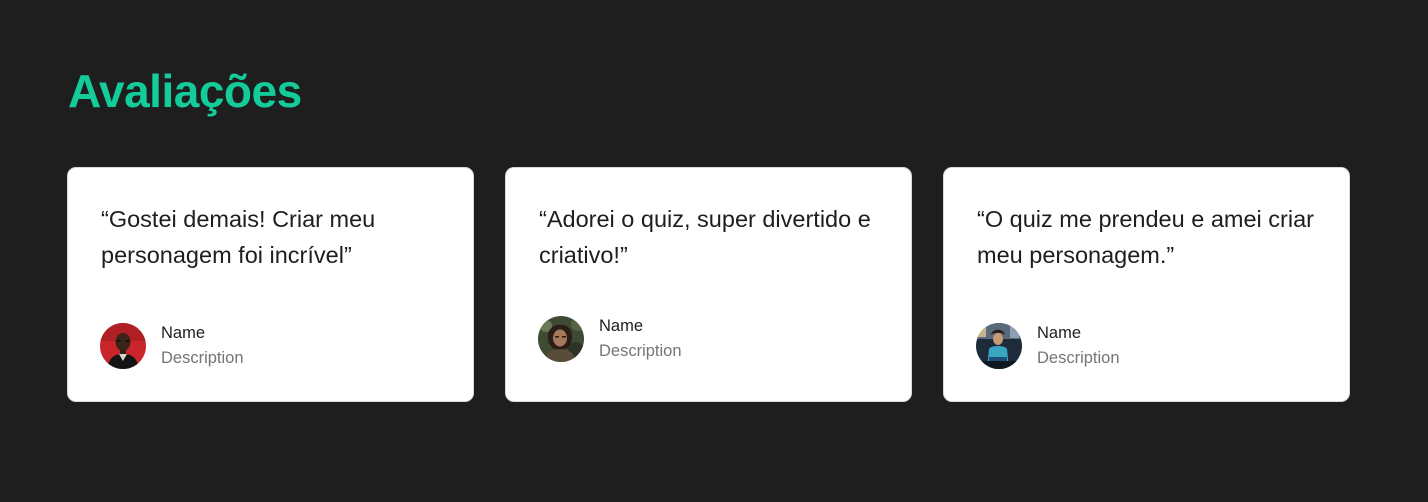 The width and height of the screenshot is (1428, 502). I want to click on section-title: Avaliações, so click(185, 91).